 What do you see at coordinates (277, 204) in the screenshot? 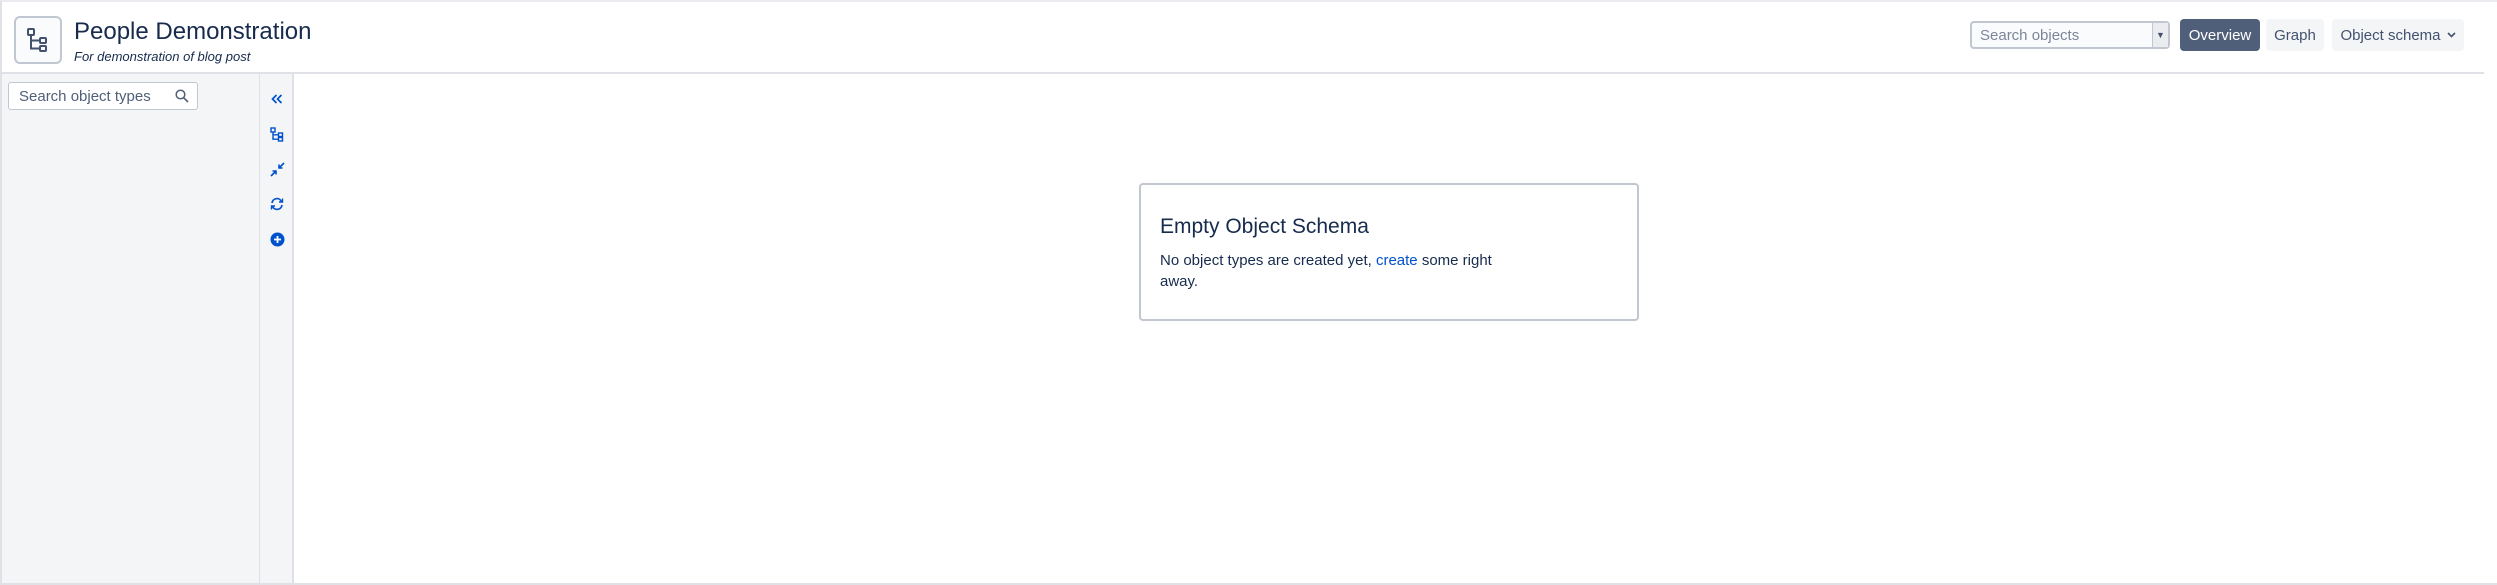
I see `refresh-icon` at bounding box center [277, 204].